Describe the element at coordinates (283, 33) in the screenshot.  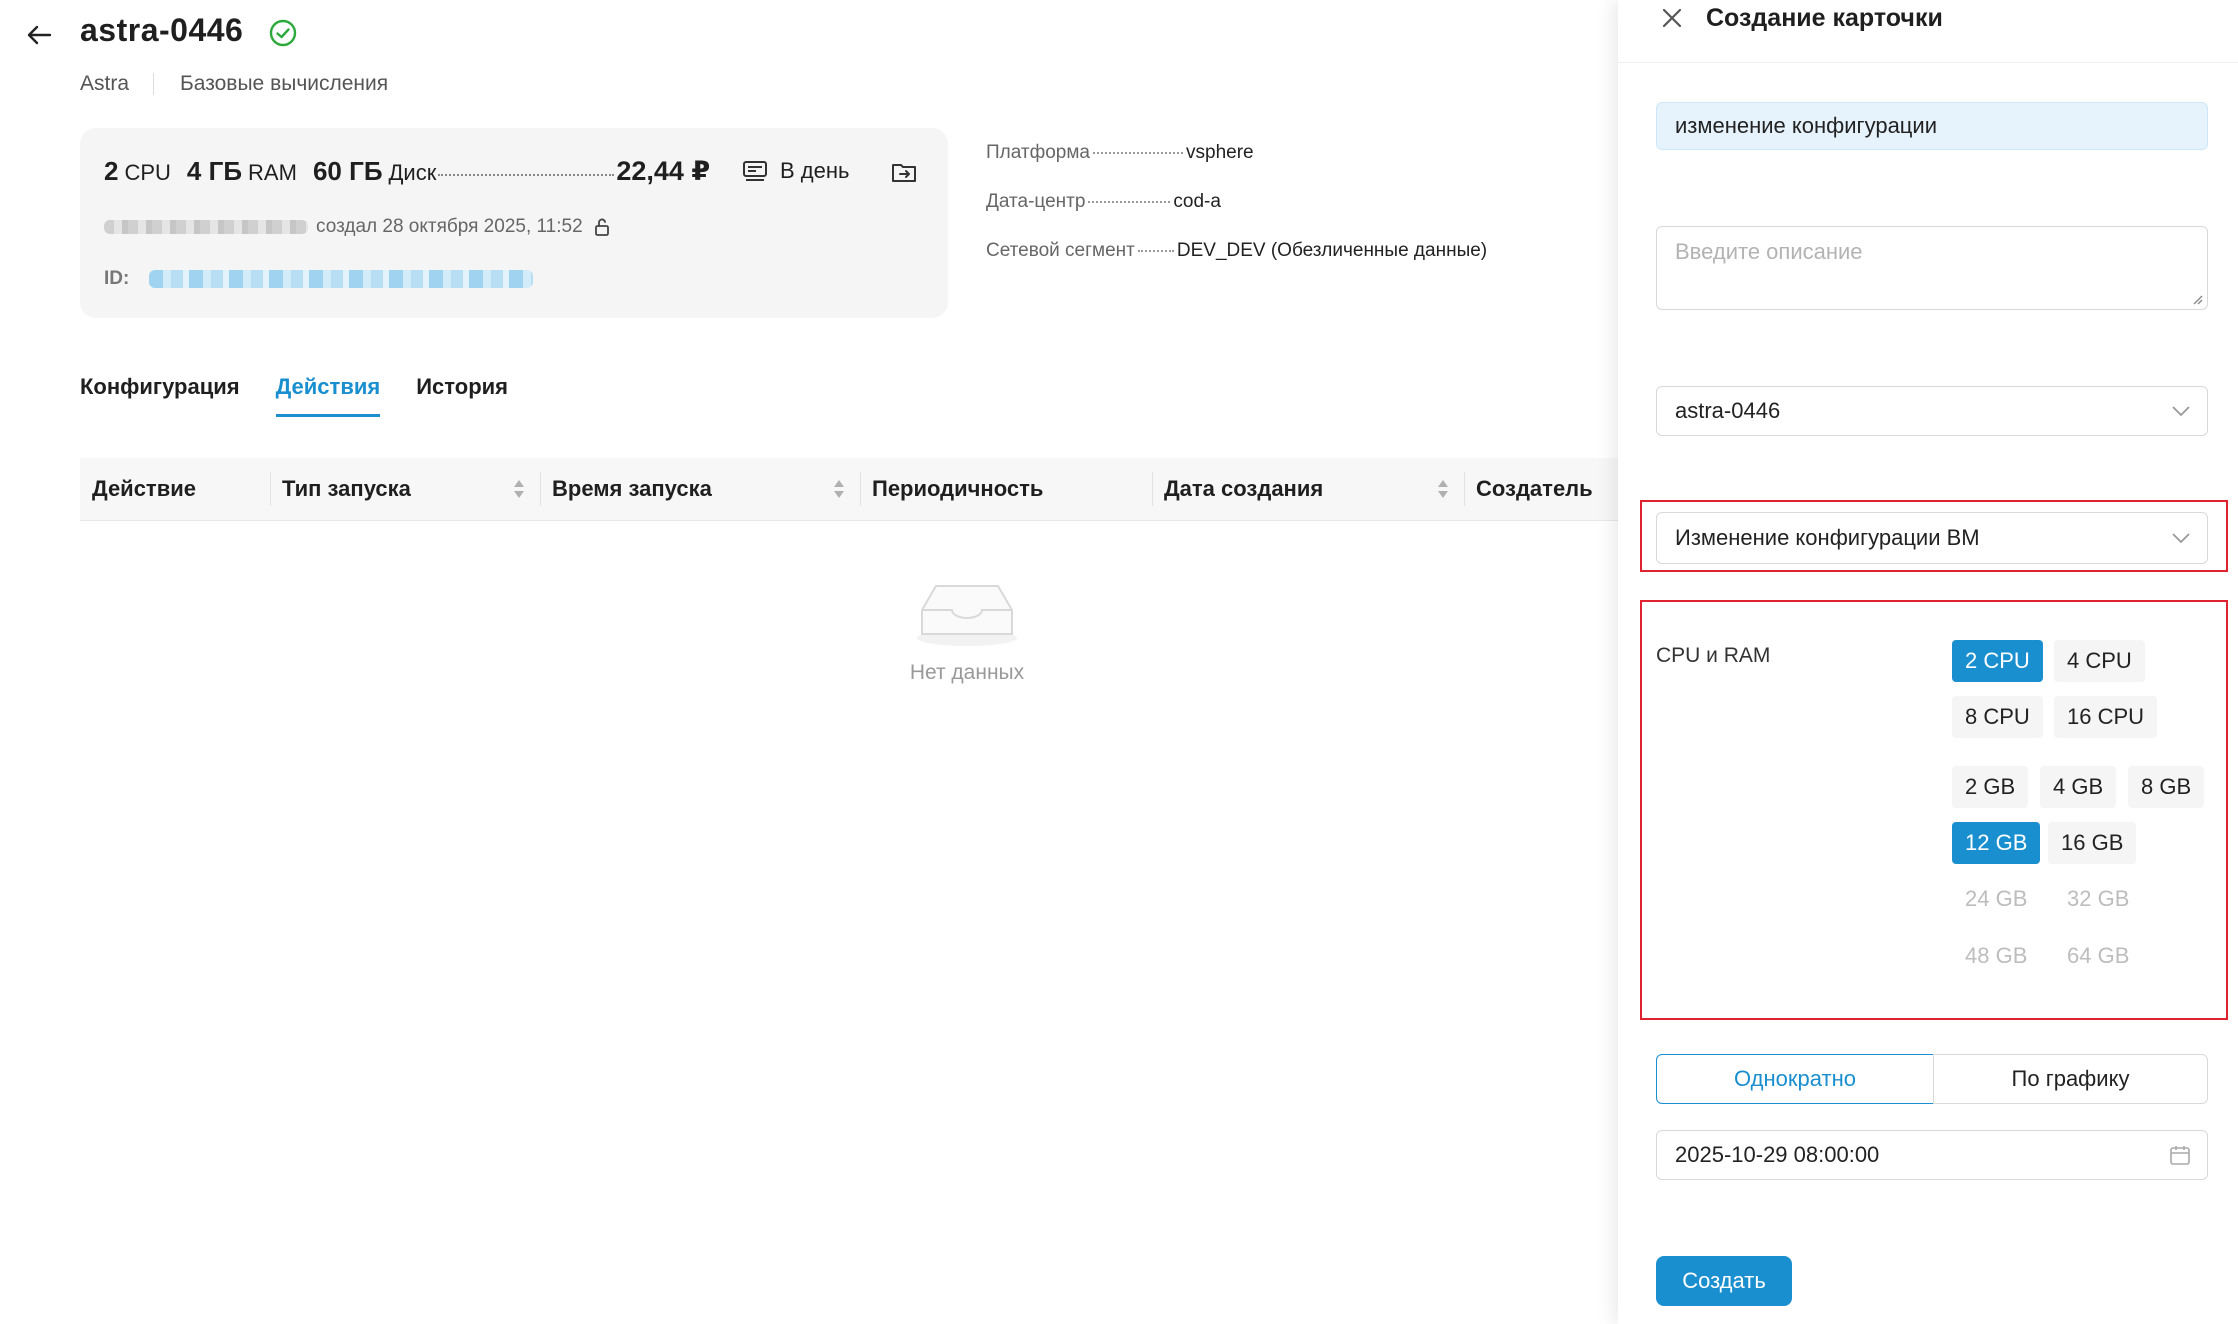
I see `check-circle-icon` at that location.